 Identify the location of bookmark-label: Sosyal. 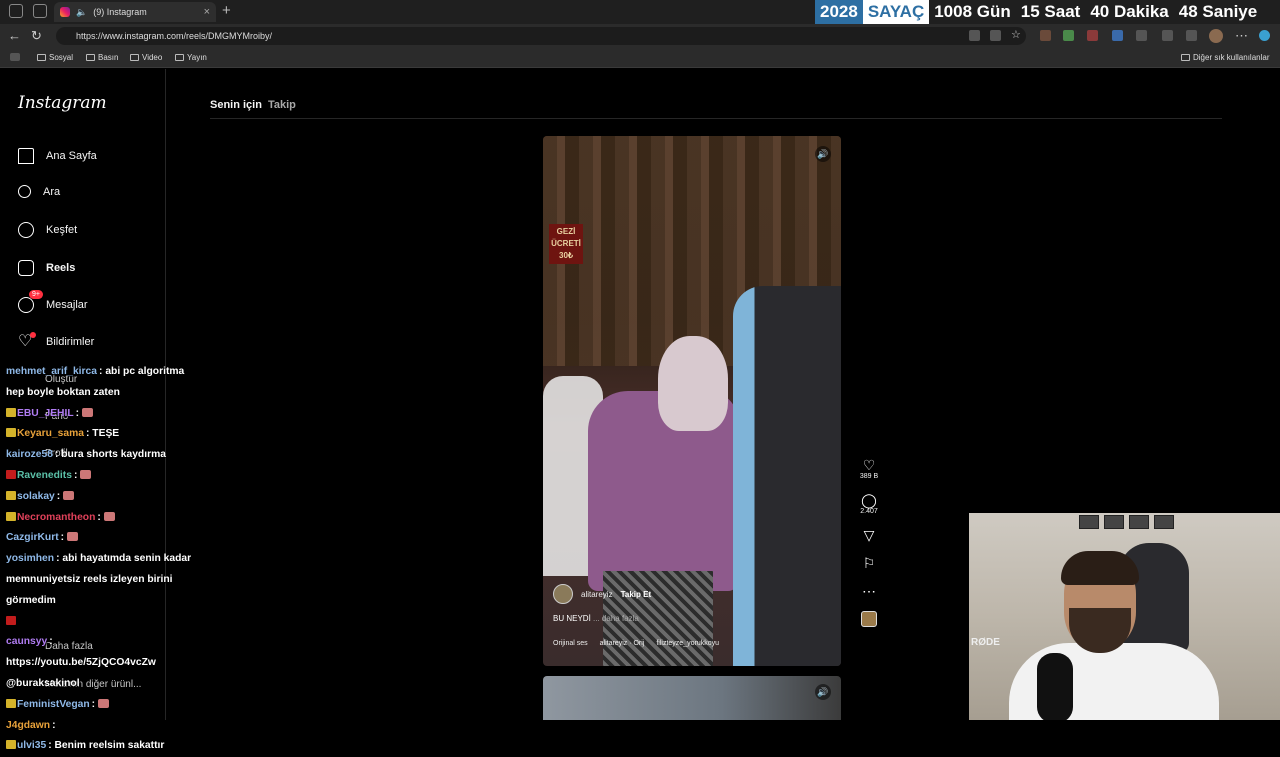
(61, 57).